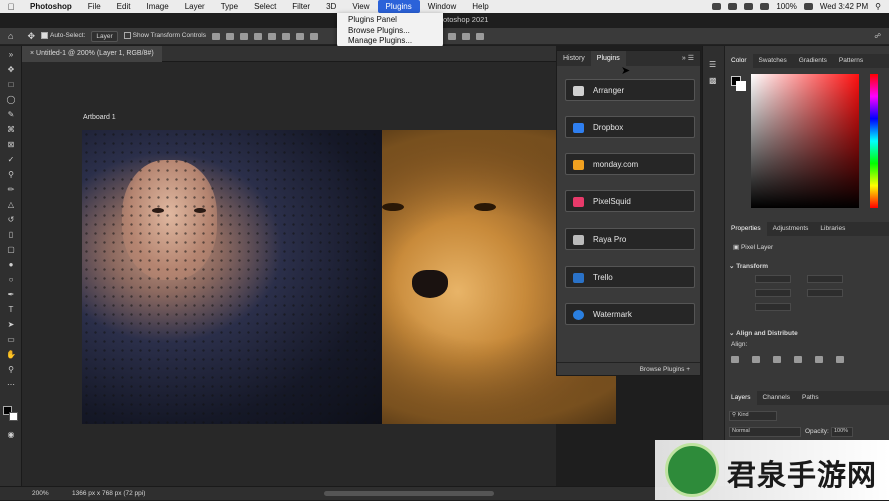 This screenshot has height=501, width=889. I want to click on lasso-tool-icon: ◯, so click(11, 99).